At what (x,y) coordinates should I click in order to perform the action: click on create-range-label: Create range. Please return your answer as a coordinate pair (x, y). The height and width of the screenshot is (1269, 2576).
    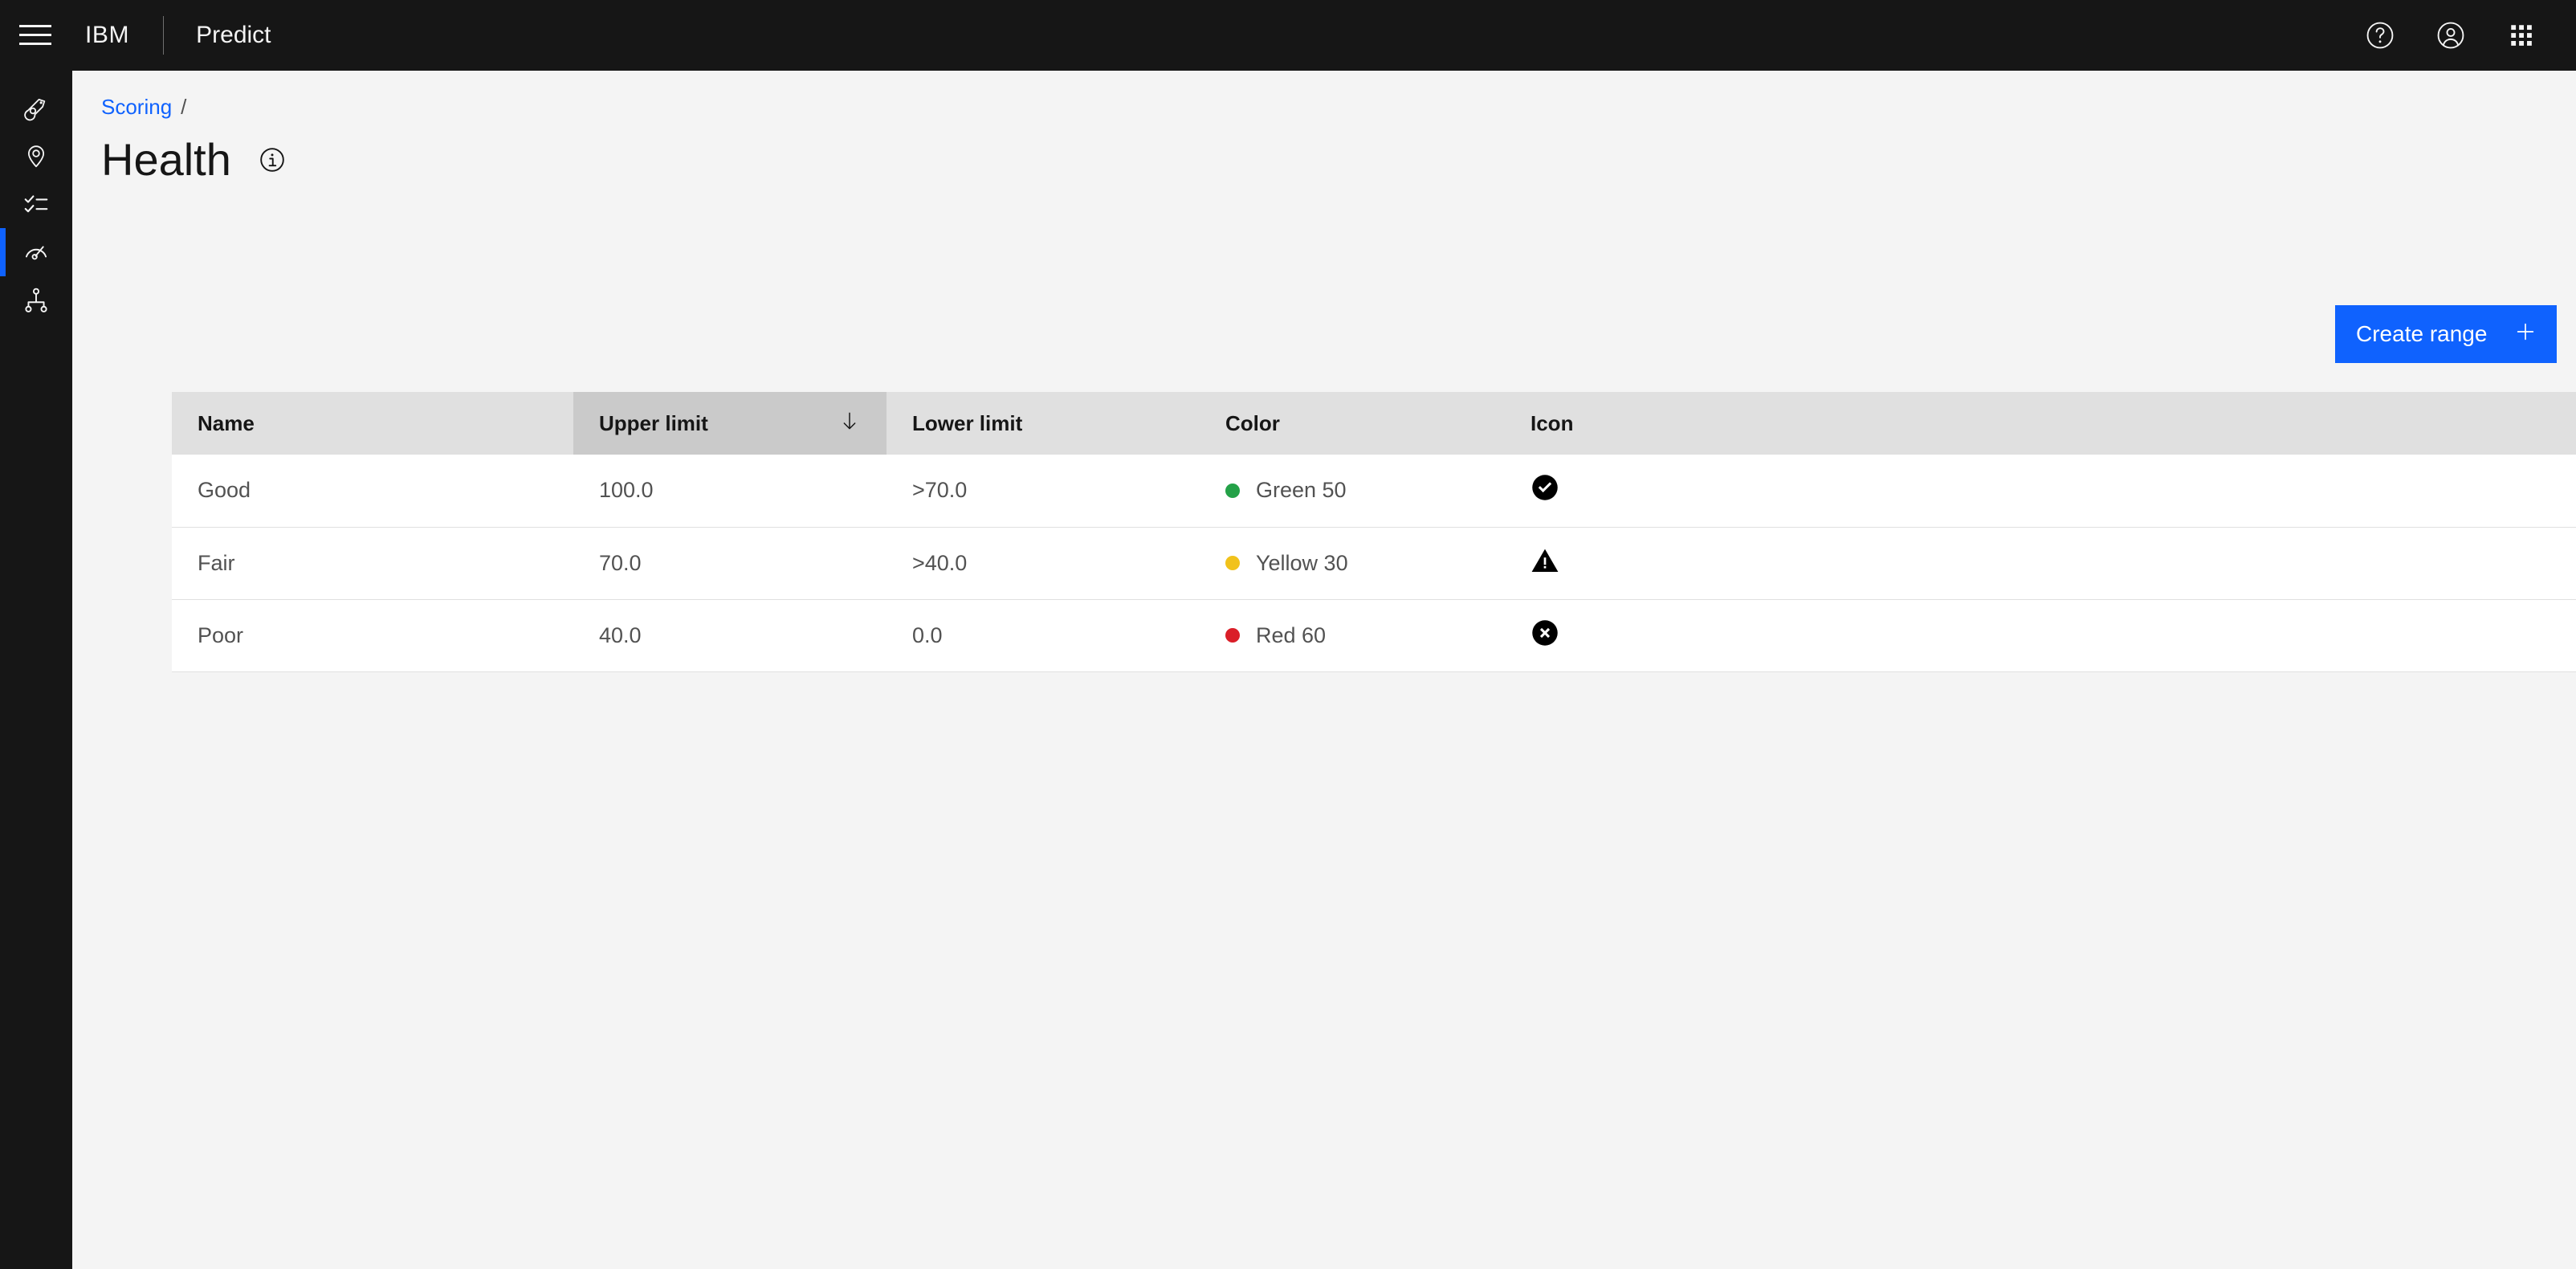
    Looking at the image, I should click on (2422, 333).